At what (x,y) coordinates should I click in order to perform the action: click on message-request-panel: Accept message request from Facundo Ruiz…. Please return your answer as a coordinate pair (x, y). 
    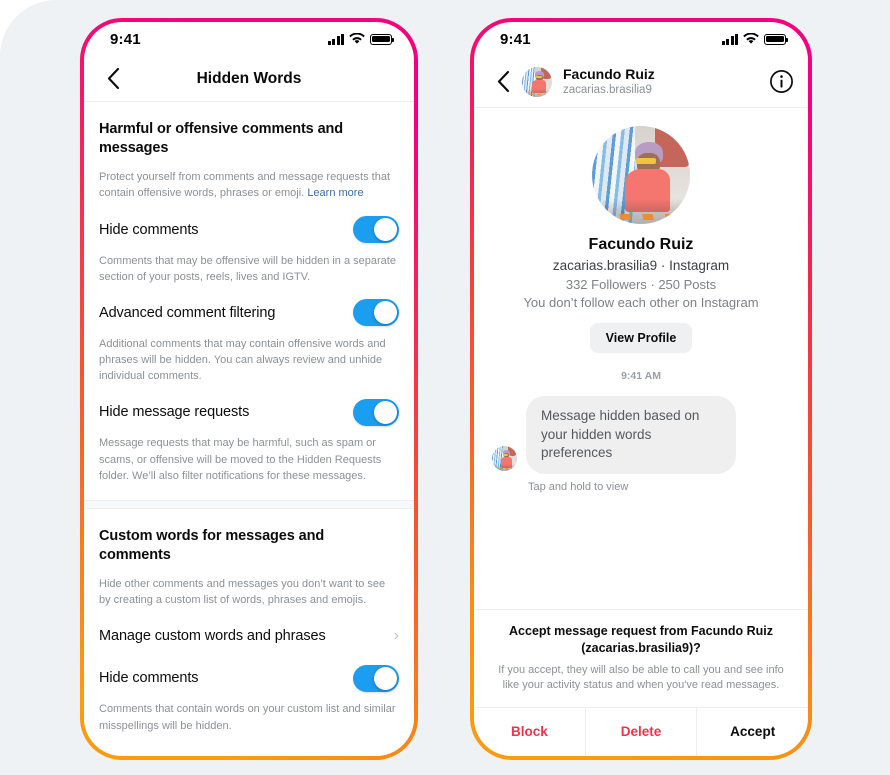
    Looking at the image, I should click on (641, 682).